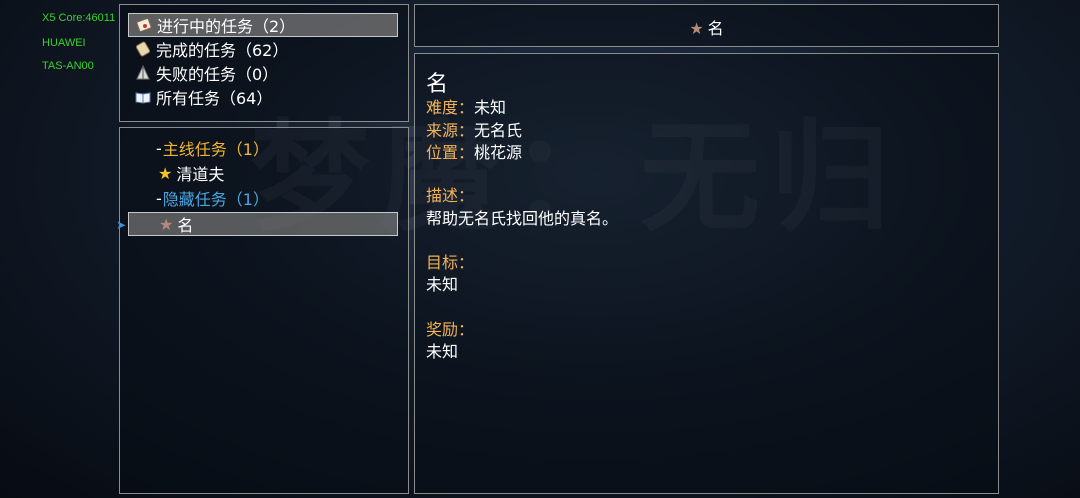 This screenshot has height=498, width=1080. What do you see at coordinates (450, 195) in the screenshot?
I see `description-label: 描述：` at bounding box center [450, 195].